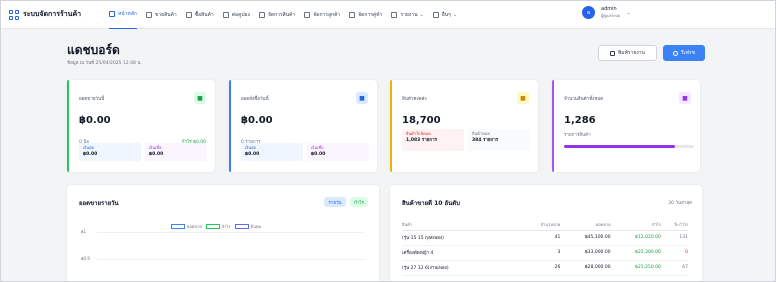 Image resolution: width=776 pixels, height=282 pixels. I want to click on table-header-row: สินค้า จำนวนขาย ยอดขาย กำไร % กำไร, so click(545, 225).